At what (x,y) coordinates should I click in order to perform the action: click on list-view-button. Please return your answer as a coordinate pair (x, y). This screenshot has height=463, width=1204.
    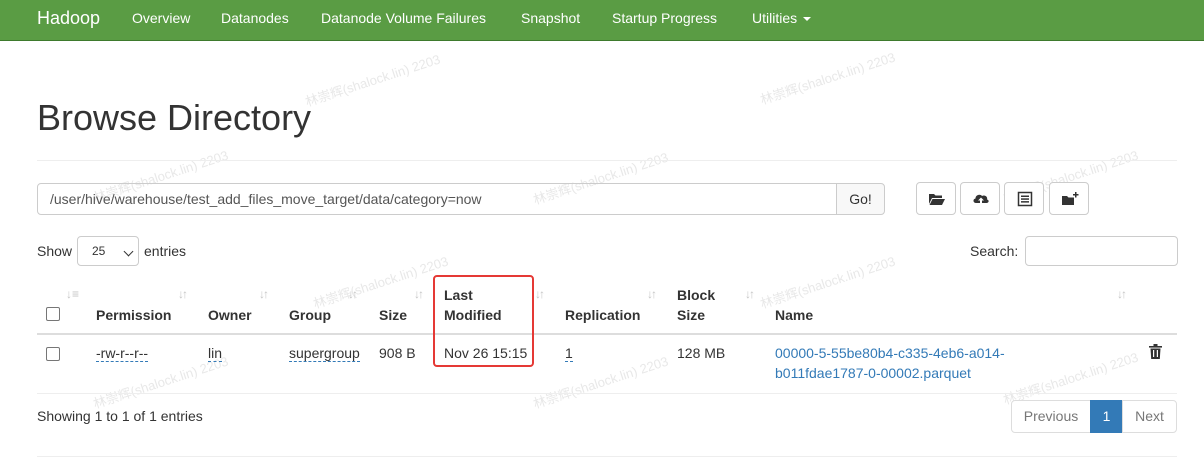
    Looking at the image, I should click on (1024, 198).